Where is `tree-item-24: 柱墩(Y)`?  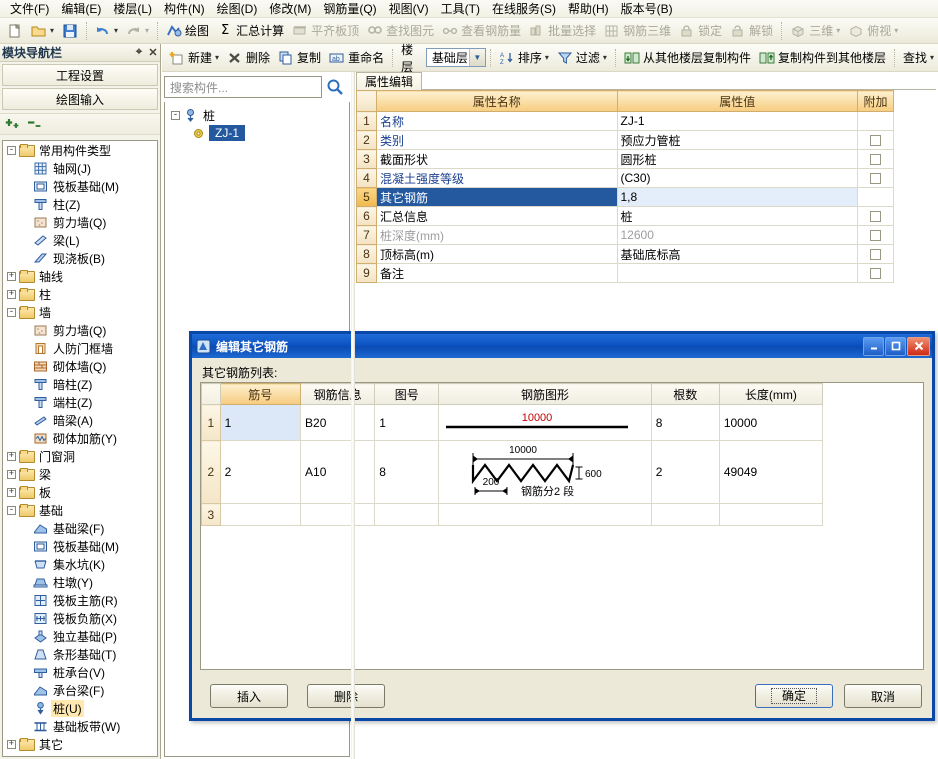 tree-item-24: 柱墩(Y) is located at coordinates (80, 582).